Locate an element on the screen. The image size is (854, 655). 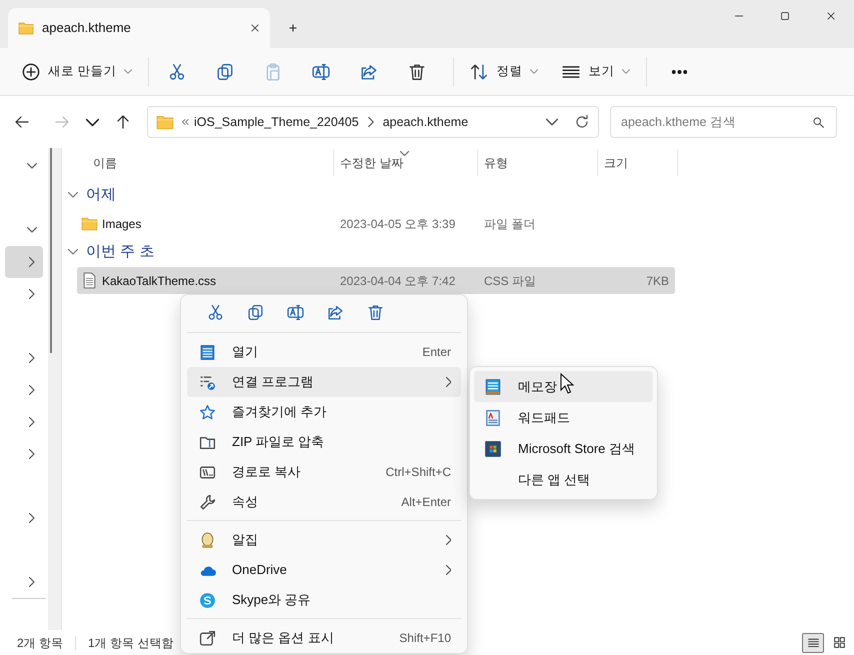
refresh-button is located at coordinates (582, 122).